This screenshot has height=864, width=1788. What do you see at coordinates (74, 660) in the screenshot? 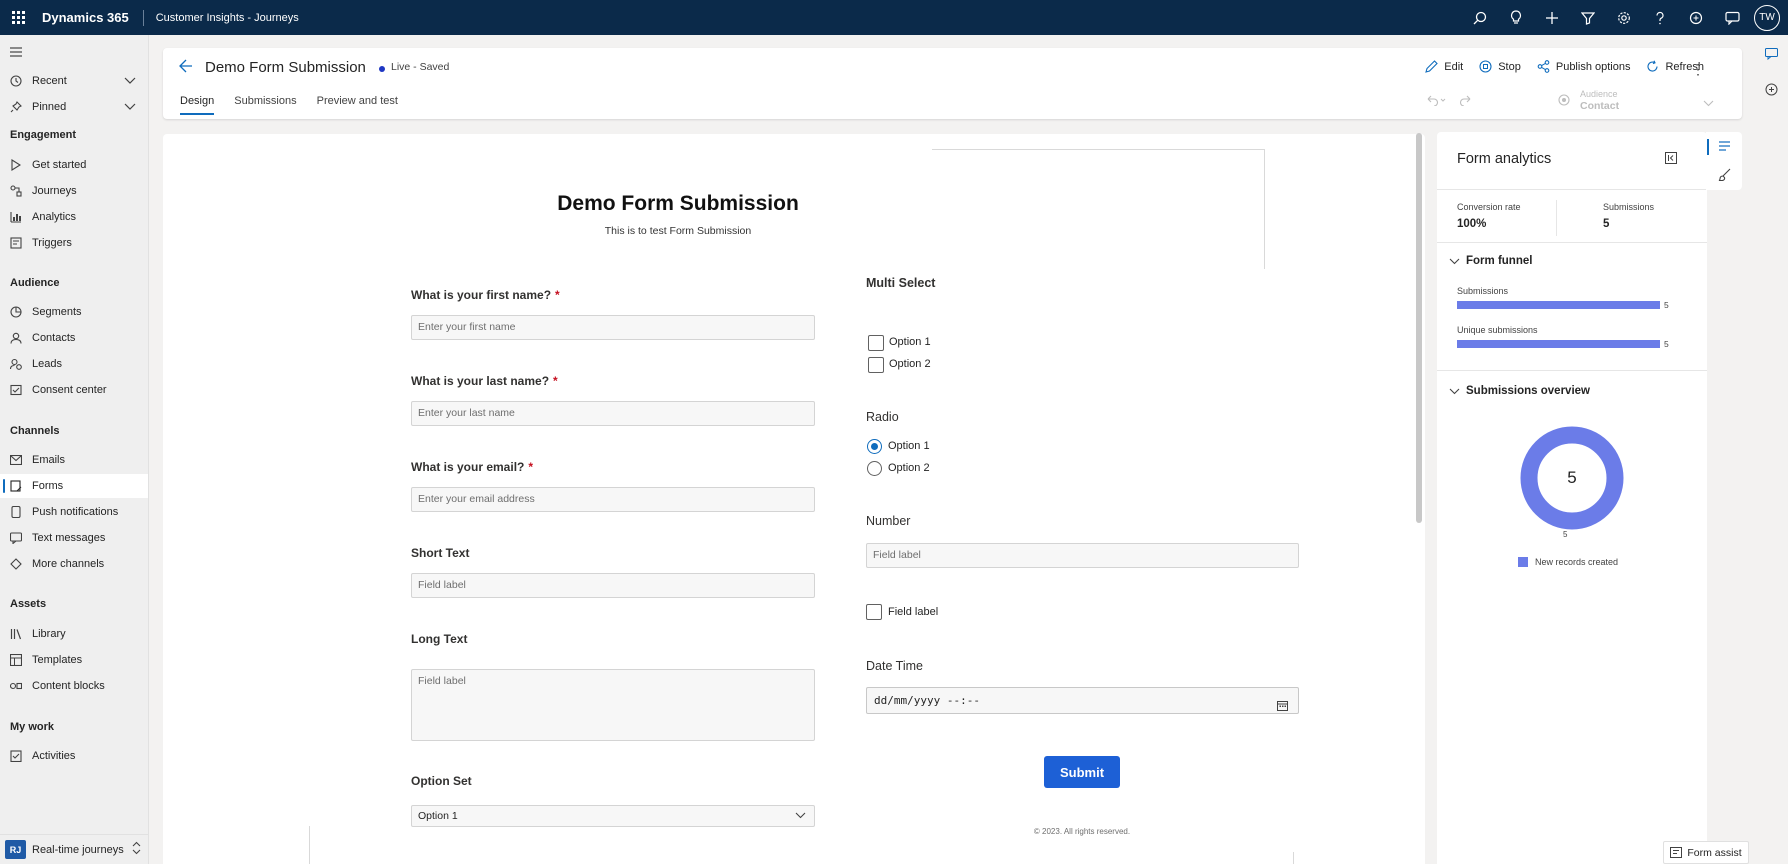
I see `nav-item-templates: Templates` at bounding box center [74, 660].